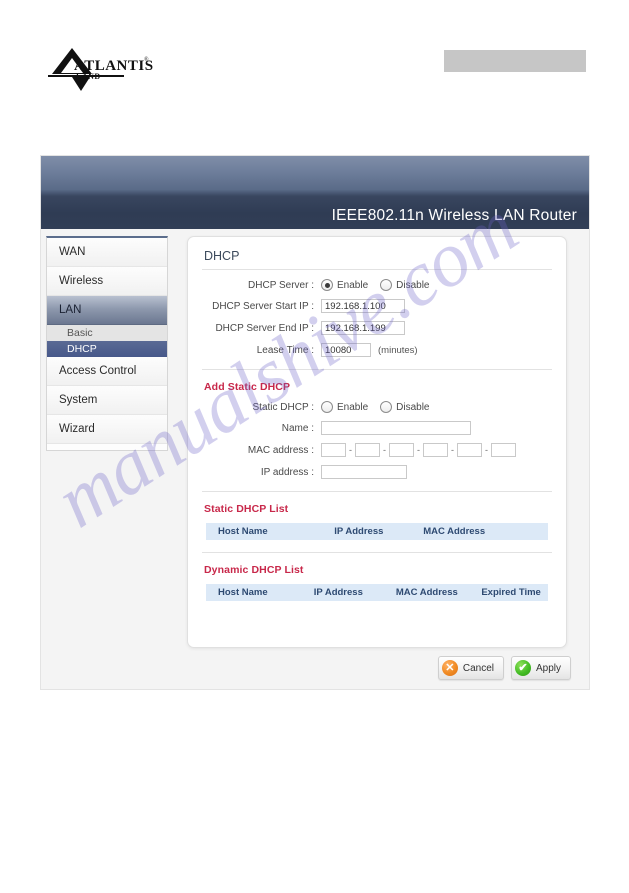 This screenshot has width=629, height=893. What do you see at coordinates (280, 450) in the screenshot?
I see `static-mac-label: MAC address :` at bounding box center [280, 450].